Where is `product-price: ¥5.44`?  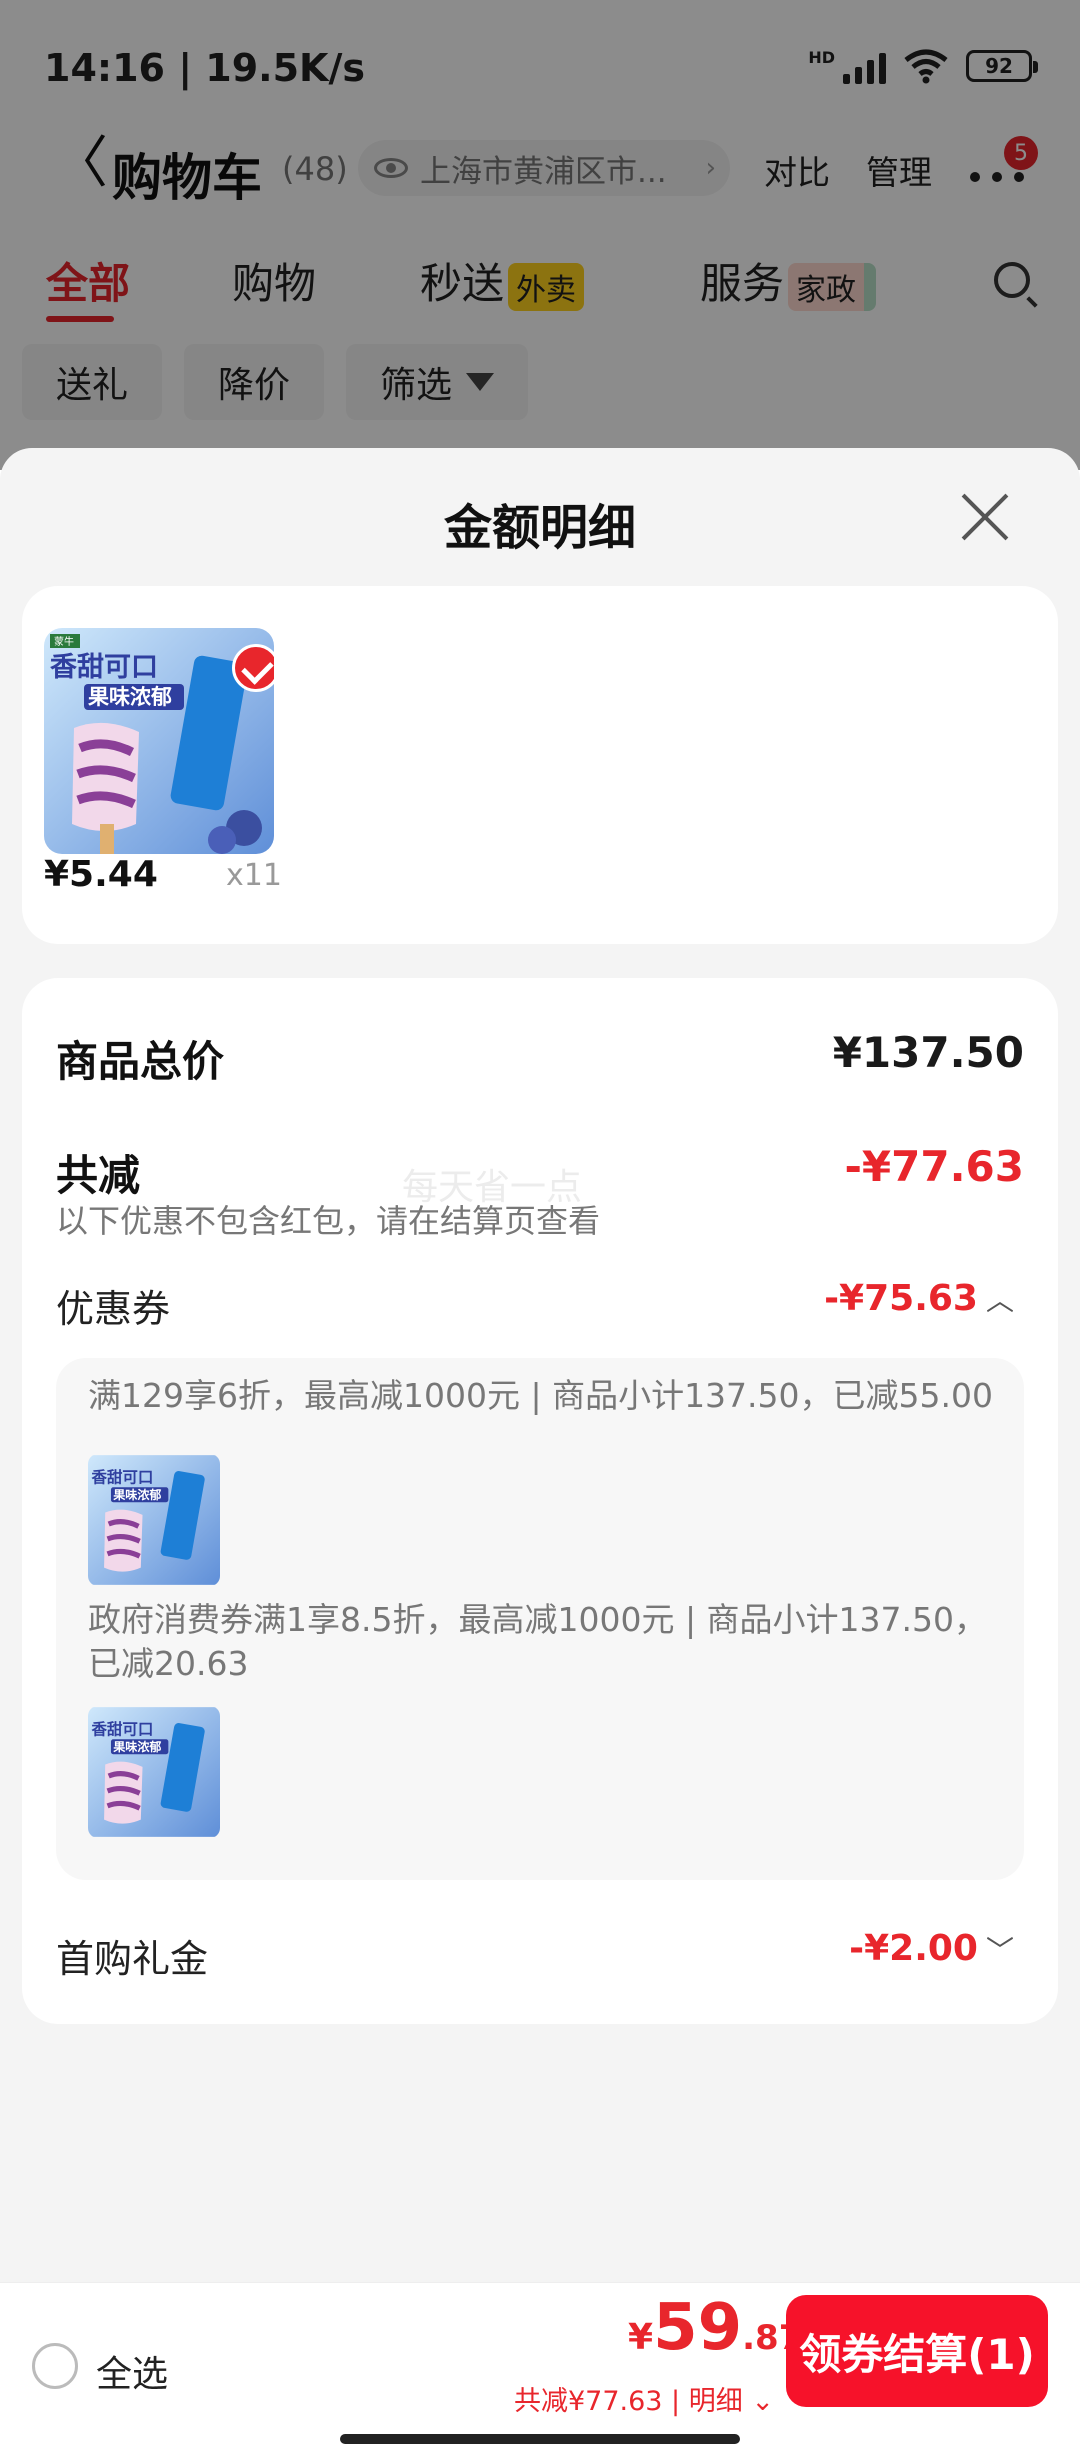
product-price: ¥5.44 is located at coordinates (101, 874).